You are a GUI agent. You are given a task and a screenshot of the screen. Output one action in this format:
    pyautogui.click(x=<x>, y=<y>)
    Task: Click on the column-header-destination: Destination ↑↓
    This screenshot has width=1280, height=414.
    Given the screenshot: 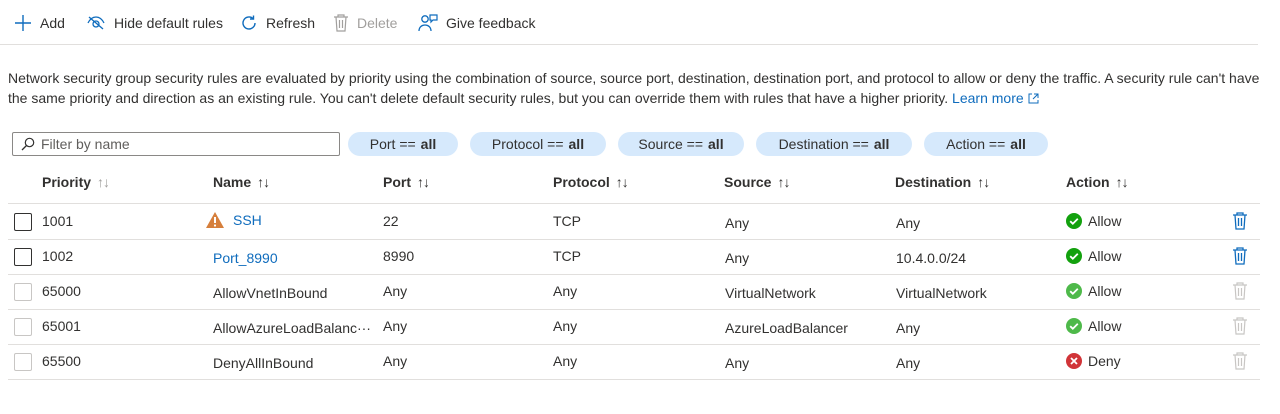 What is the action you would take?
    pyautogui.click(x=942, y=182)
    